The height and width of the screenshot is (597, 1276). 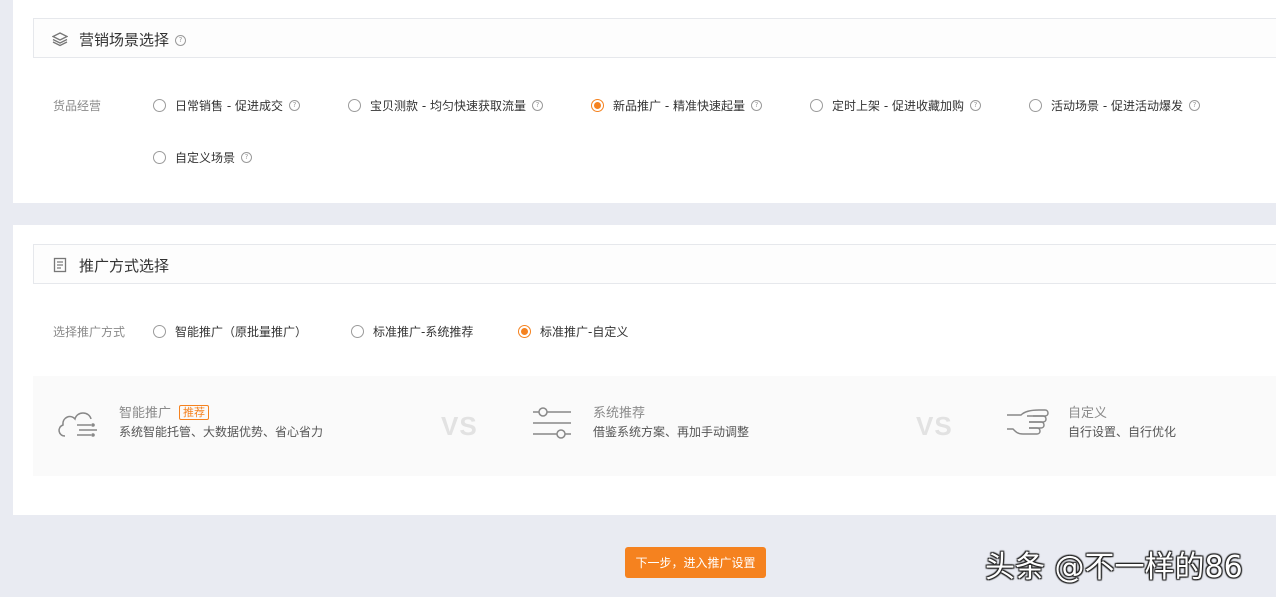 What do you see at coordinates (1114, 567) in the screenshot?
I see `watermark-text: 头条 @不一样的86` at bounding box center [1114, 567].